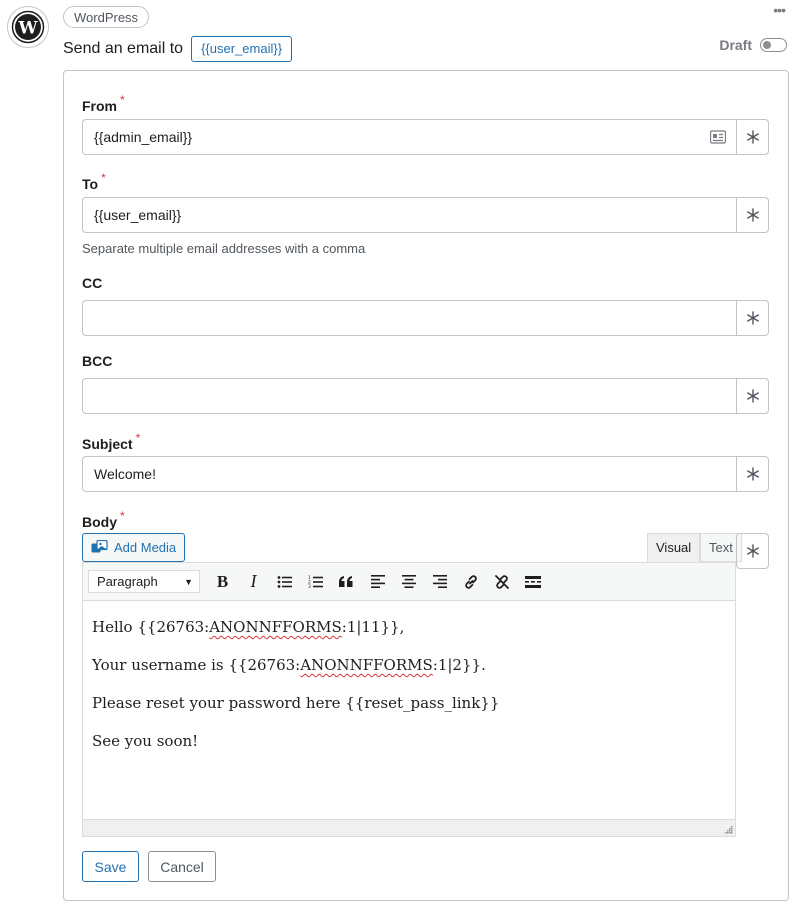  Describe the element at coordinates (309, 586) in the screenshot. I see `svg-text: 3` at that location.